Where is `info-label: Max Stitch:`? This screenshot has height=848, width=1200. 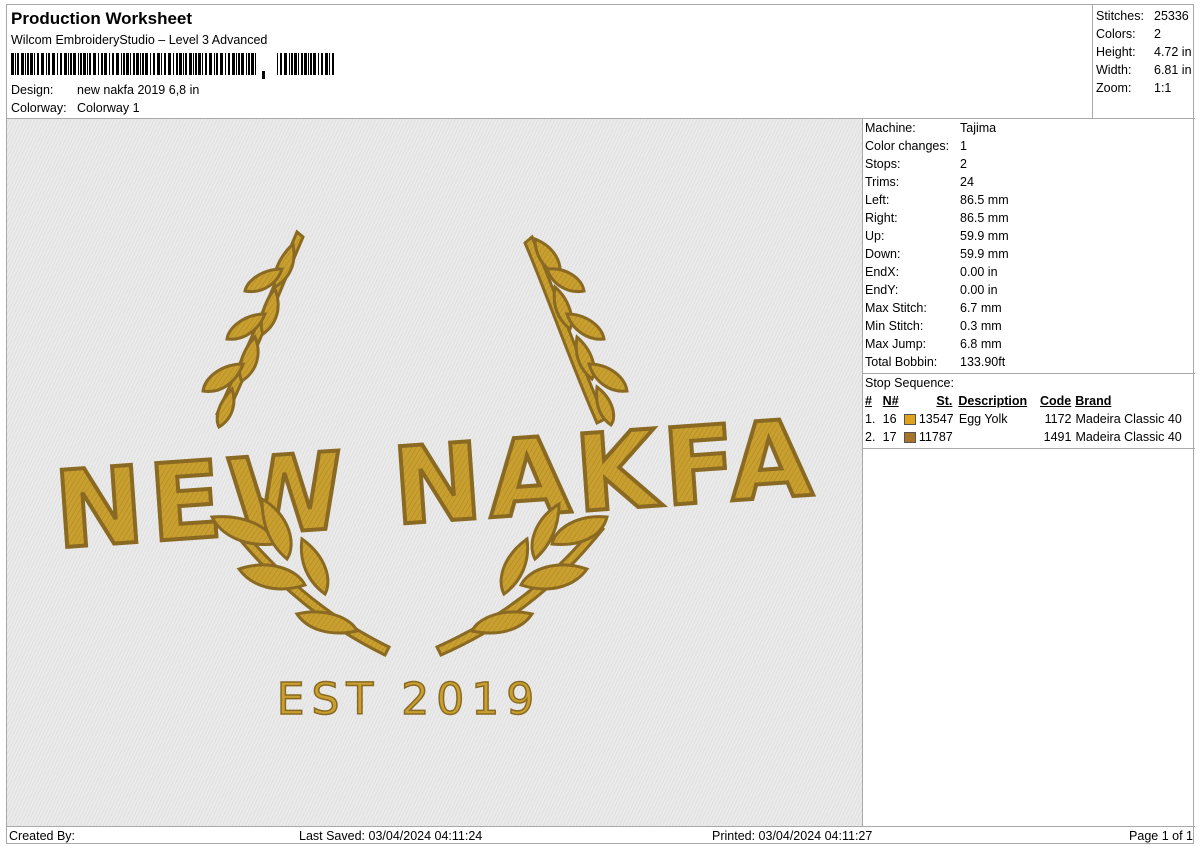
info-label: Max Stitch: is located at coordinates (896, 308).